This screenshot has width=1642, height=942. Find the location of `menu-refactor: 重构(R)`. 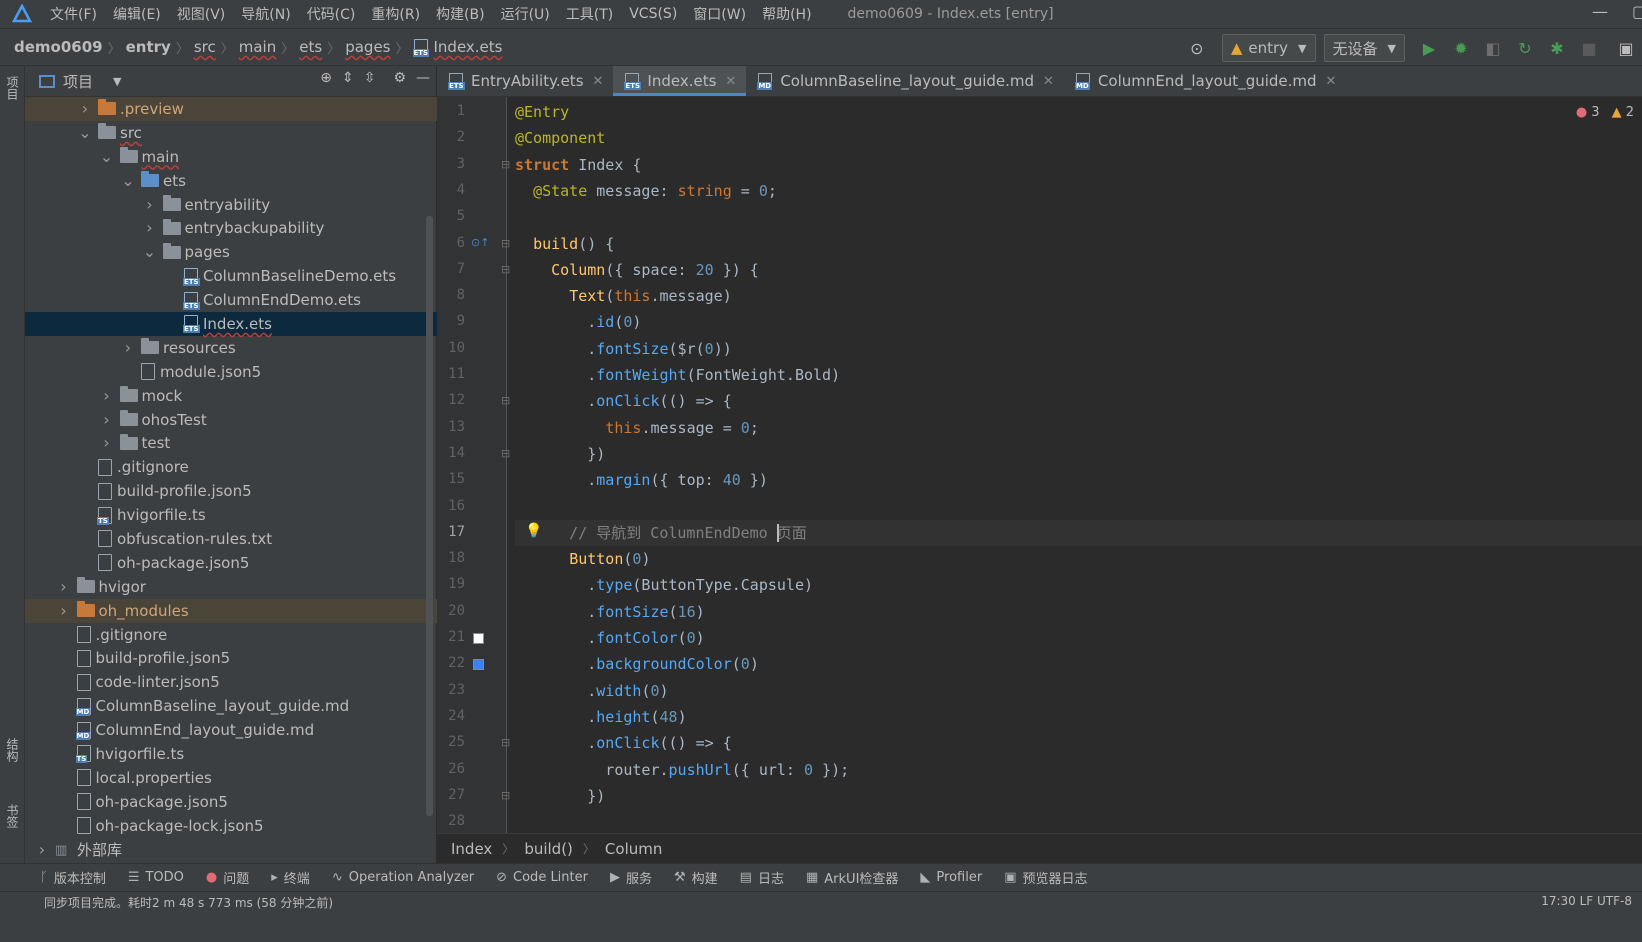

menu-refactor: 重构(R) is located at coordinates (395, 14).